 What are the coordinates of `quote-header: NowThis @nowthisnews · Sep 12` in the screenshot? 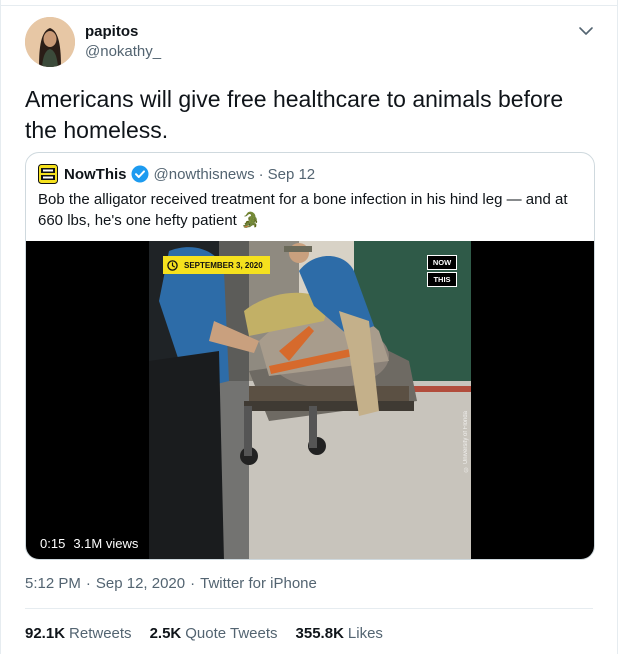 It's located at (176, 174).